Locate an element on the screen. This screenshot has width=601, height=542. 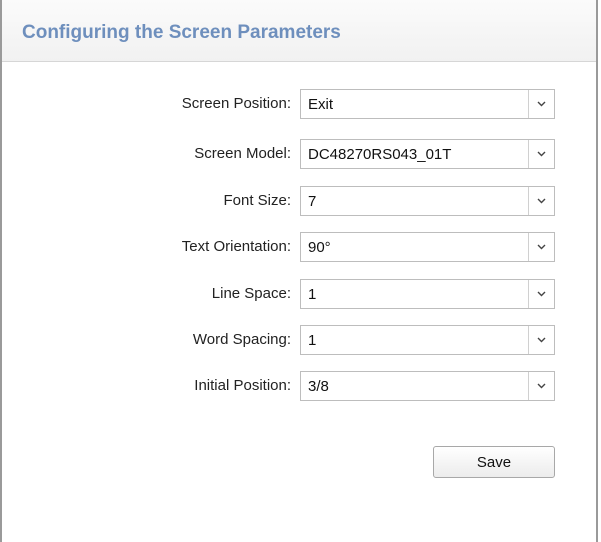
font-size-label: Font Size: is located at coordinates (257, 200).